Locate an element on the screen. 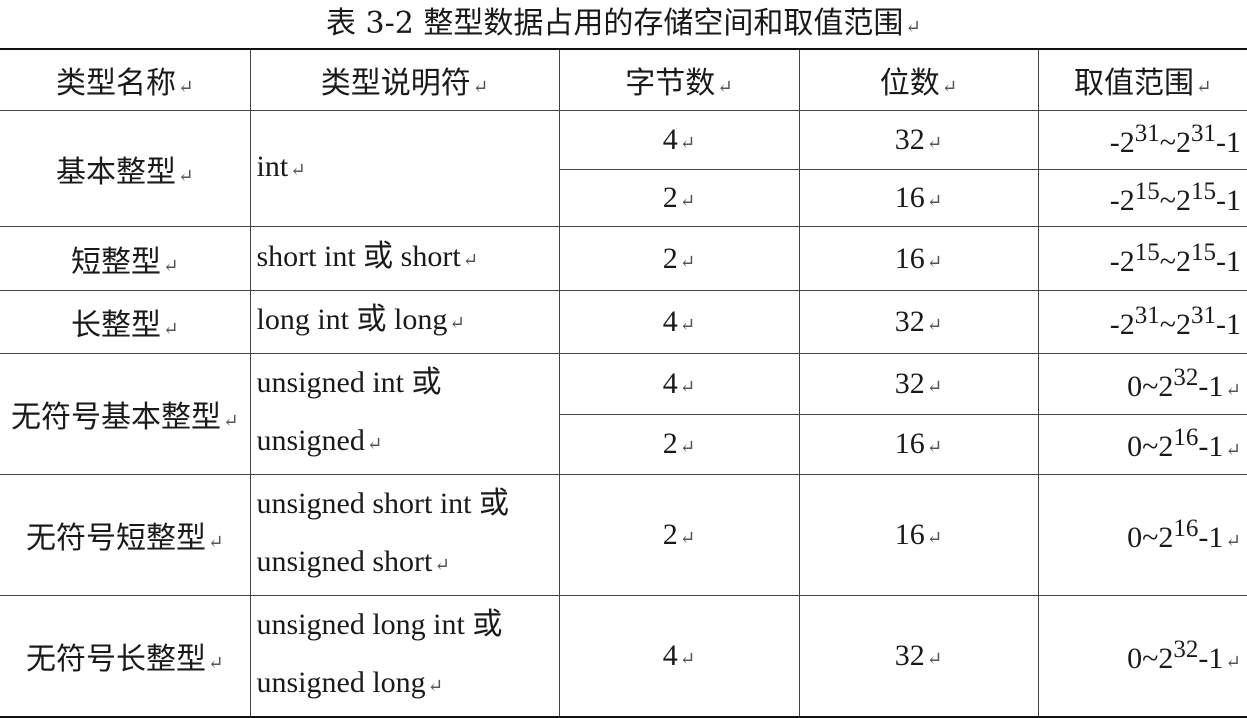  type-name-cell: 无符号短整型 ↵ is located at coordinates (125, 535).